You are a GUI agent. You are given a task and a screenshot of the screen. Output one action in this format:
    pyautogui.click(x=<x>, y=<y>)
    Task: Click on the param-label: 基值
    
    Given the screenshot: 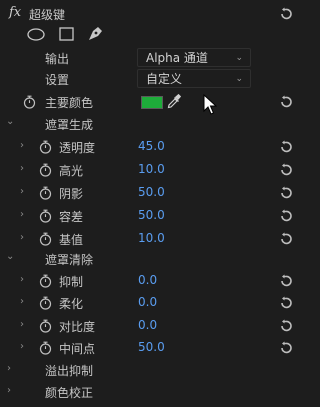 What is the action you would take?
    pyautogui.click(x=71, y=240)
    